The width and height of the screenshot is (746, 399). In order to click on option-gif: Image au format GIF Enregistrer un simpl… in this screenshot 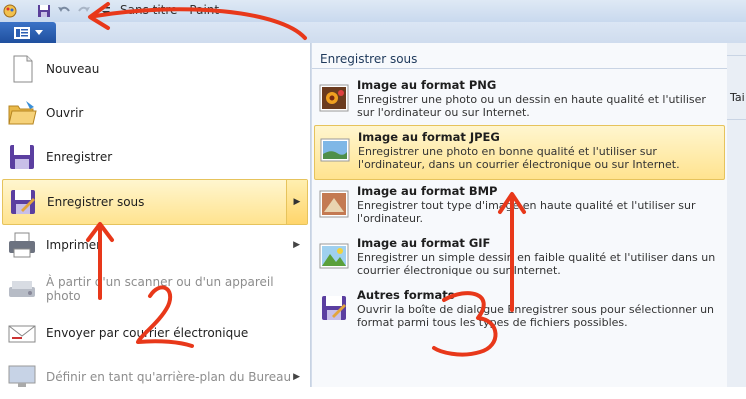, I will do `click(518, 258)`.